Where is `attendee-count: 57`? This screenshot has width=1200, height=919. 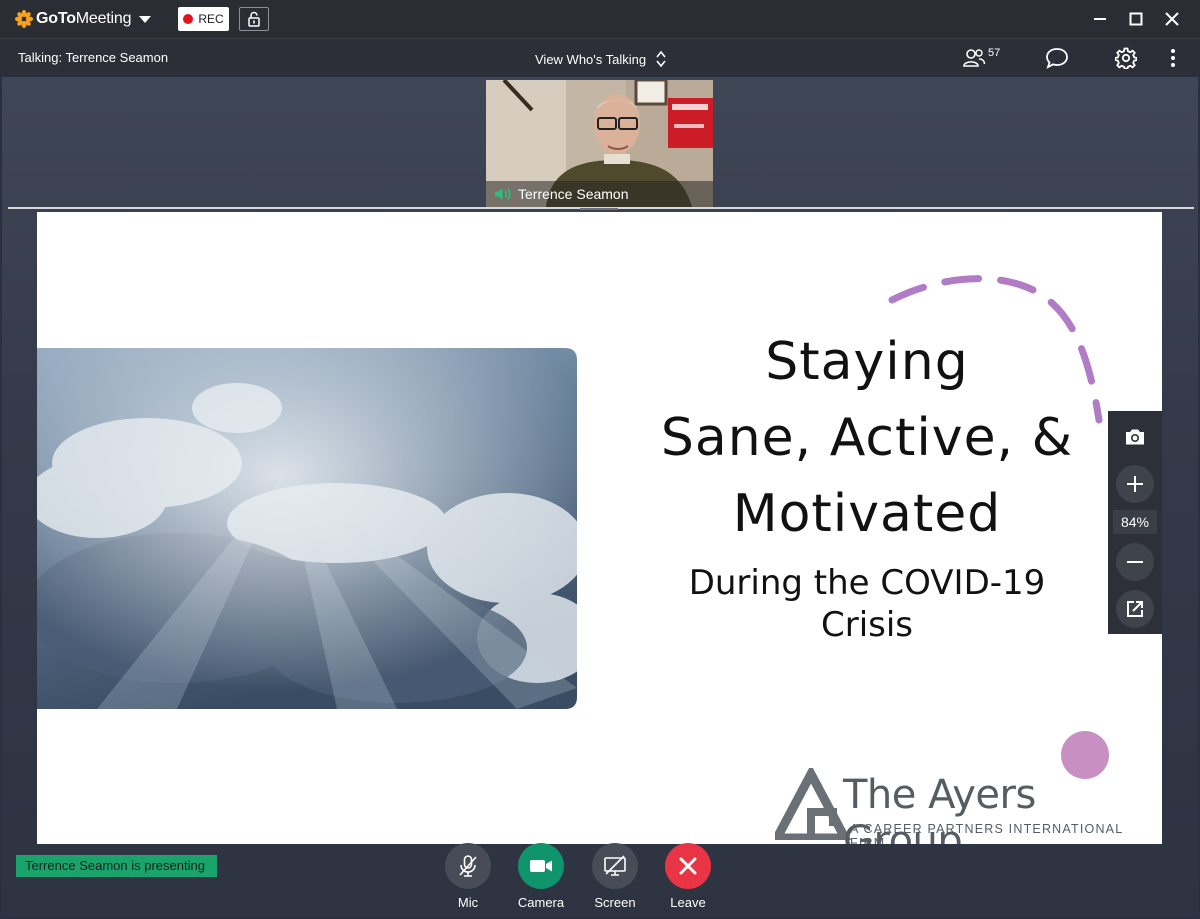
attendee-count: 57 is located at coordinates (994, 53).